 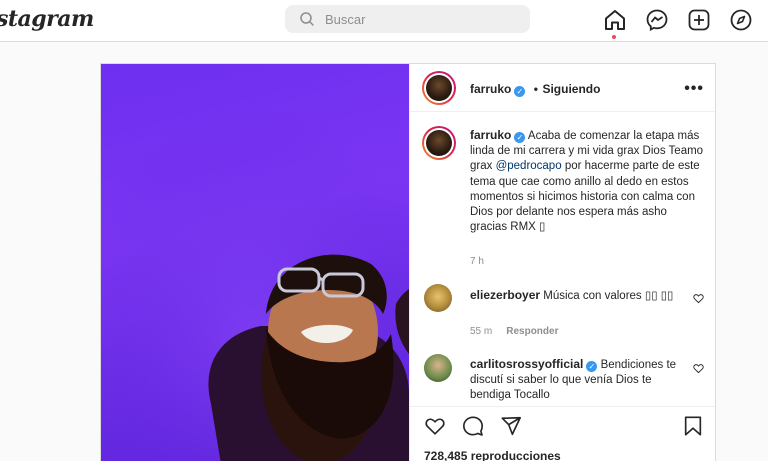 I want to click on comment-text: Música con valores ▯▯ ▯▯, so click(x=608, y=296).